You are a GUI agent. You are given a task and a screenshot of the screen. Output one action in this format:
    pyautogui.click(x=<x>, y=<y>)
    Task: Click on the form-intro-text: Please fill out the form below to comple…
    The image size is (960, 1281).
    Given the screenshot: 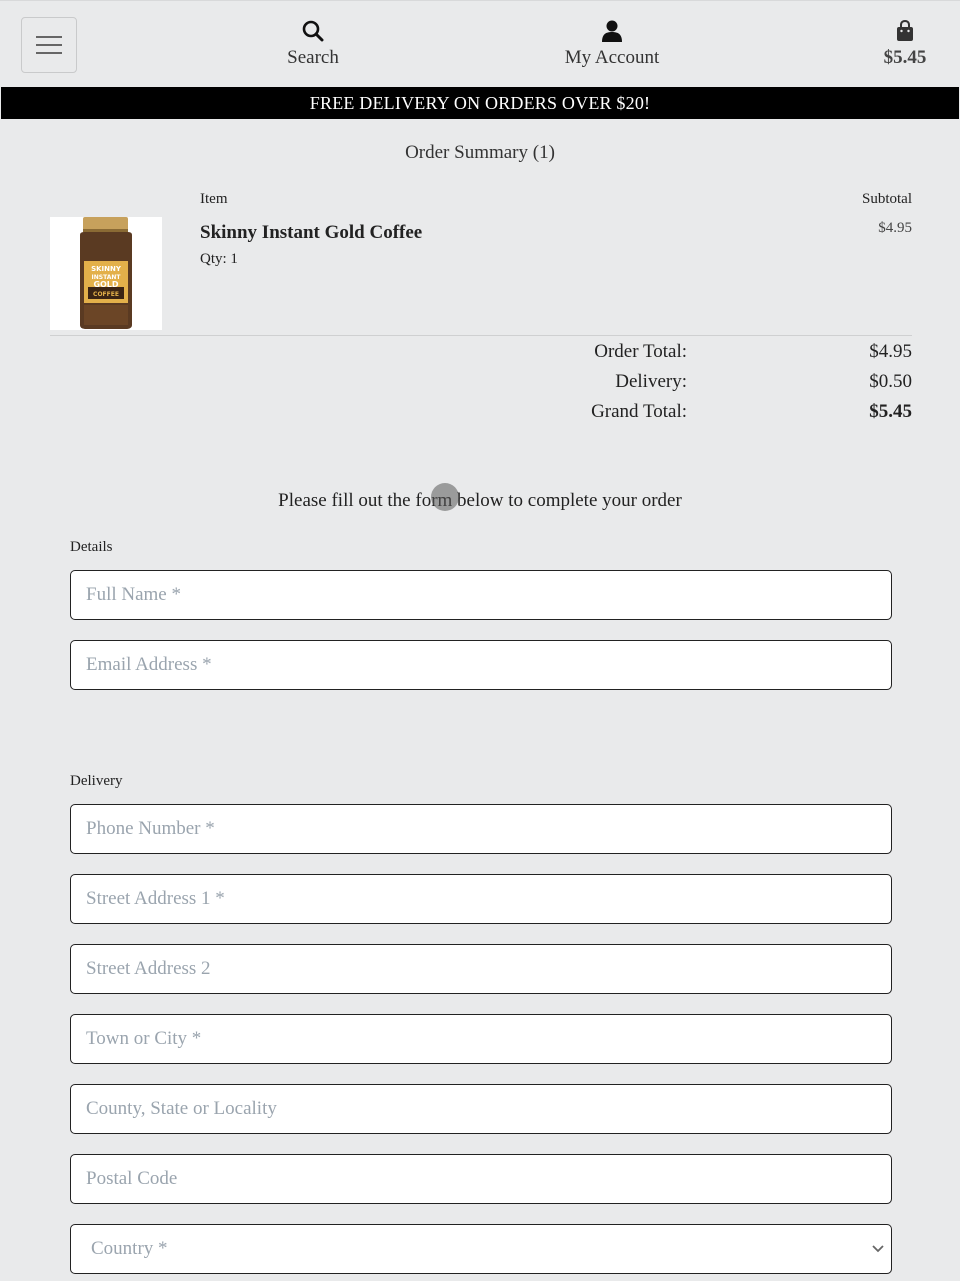 What is the action you would take?
    pyautogui.click(x=480, y=500)
    